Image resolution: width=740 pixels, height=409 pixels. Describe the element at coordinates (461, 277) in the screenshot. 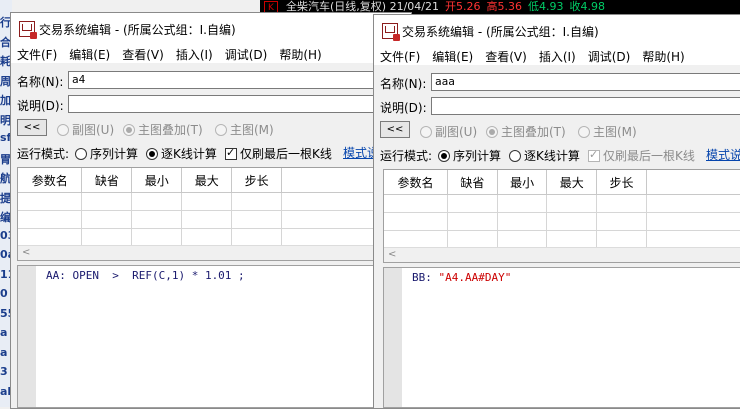

I see `code-line: BB: "A4.AA#DAY"` at that location.